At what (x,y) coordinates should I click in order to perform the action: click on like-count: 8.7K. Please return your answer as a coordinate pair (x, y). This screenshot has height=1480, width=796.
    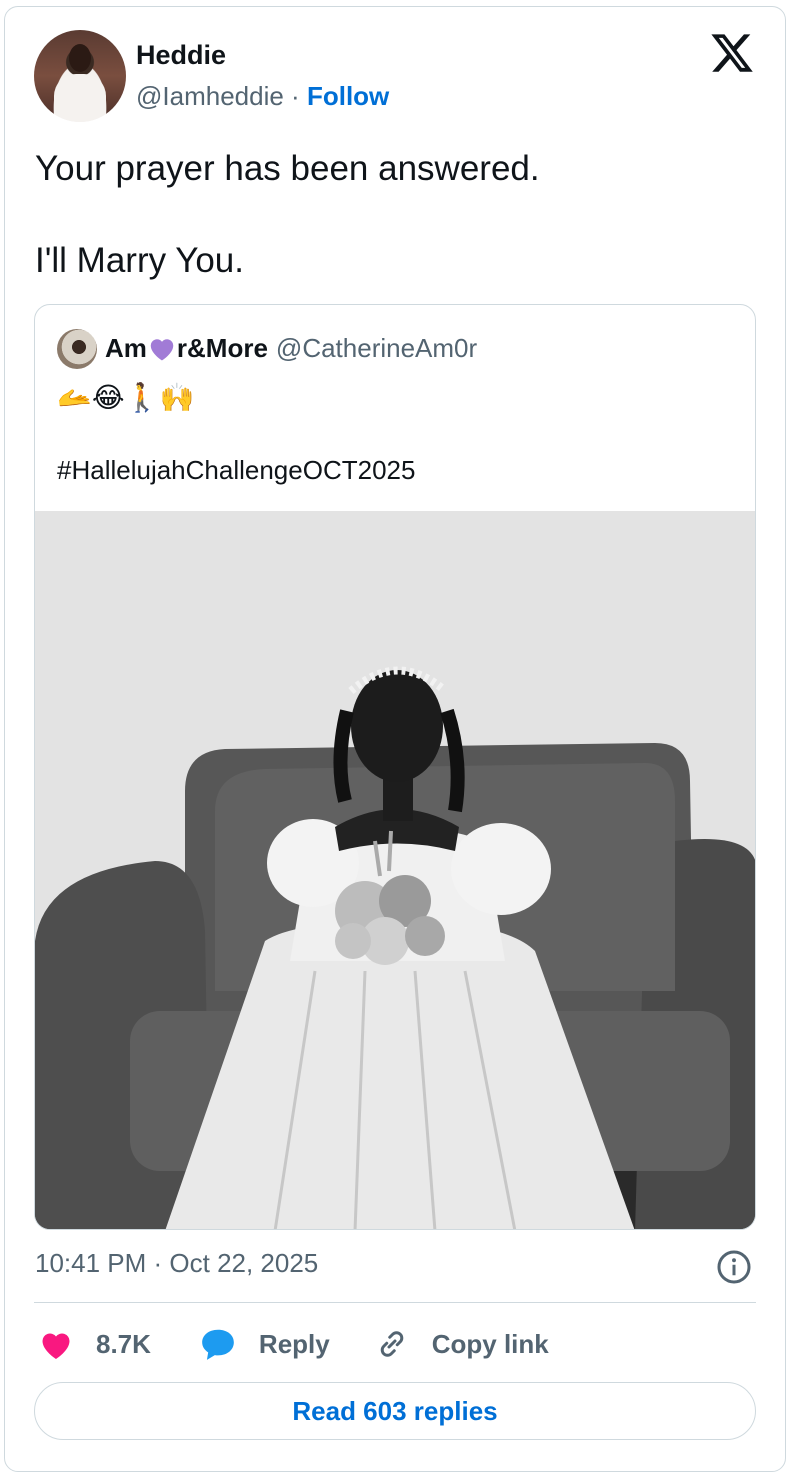
    Looking at the image, I should click on (123, 1343).